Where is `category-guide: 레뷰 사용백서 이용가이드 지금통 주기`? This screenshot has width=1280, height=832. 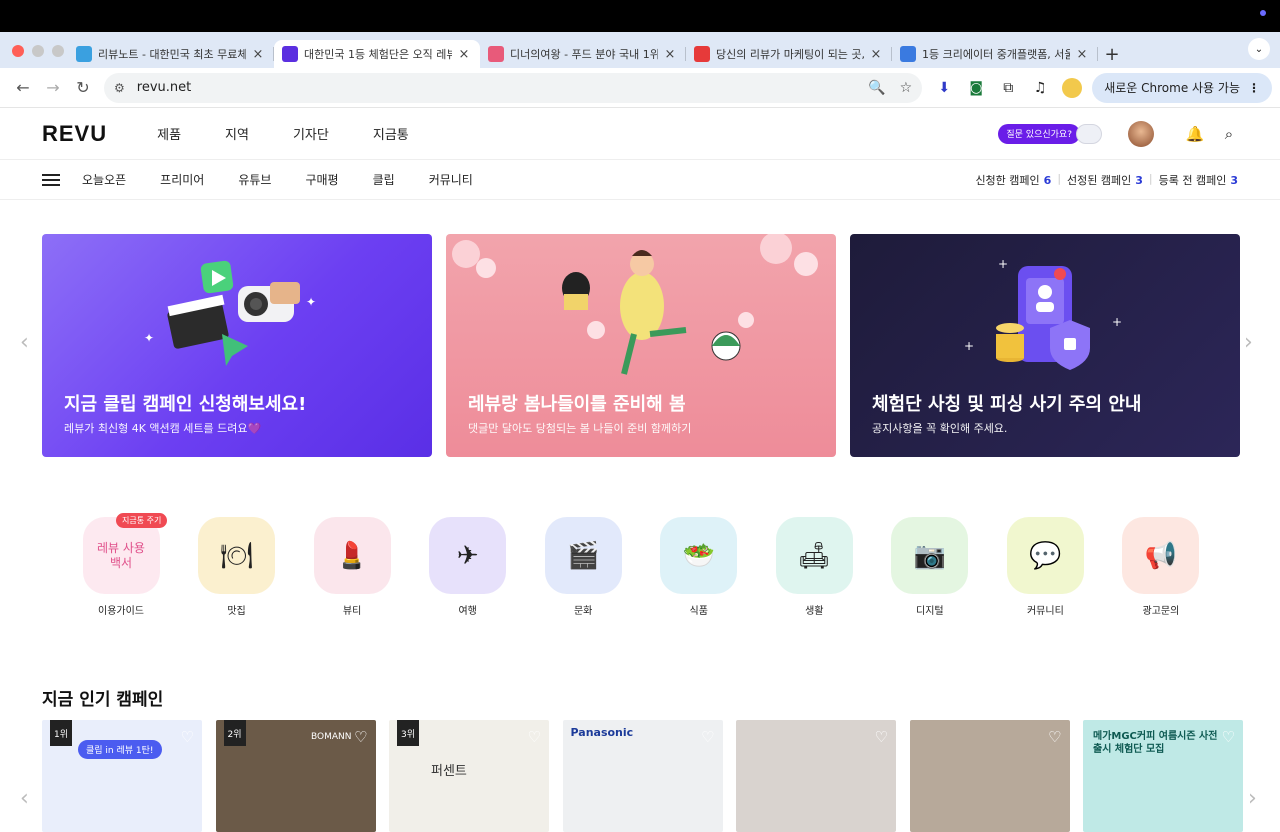
category-guide: 레뷰 사용백서 이용가이드 지금통 주기 is located at coordinates (125, 565).